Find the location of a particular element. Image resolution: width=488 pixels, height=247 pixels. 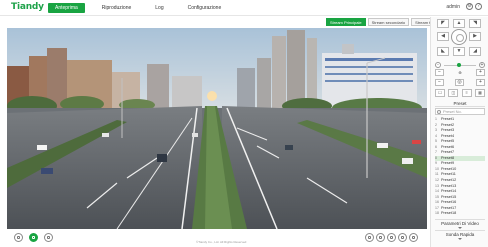

nav-tab-configuration: Configurazione is located at coordinates (205, 8).